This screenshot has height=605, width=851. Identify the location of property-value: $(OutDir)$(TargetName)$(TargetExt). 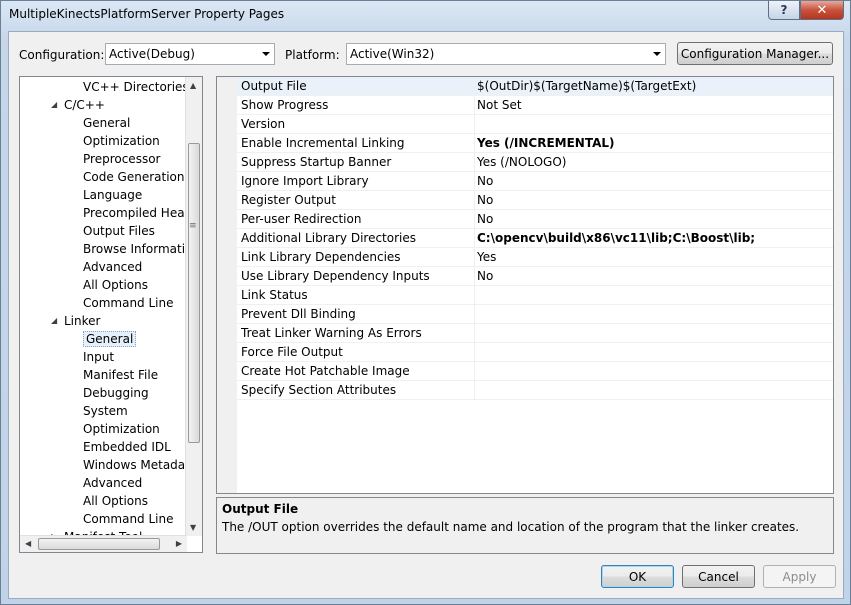
(586, 86).